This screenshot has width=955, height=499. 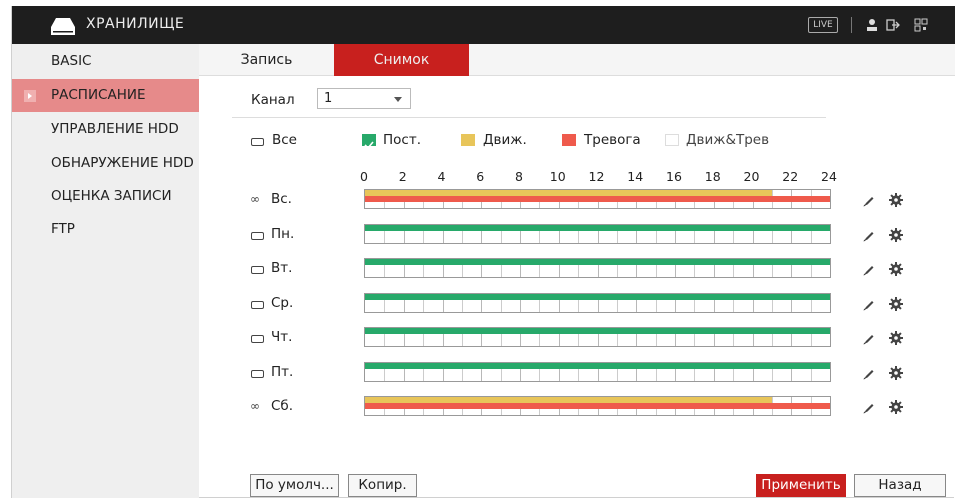 What do you see at coordinates (105, 61) in the screenshot?
I see `sidebar-item-basic: BASIC` at bounding box center [105, 61].